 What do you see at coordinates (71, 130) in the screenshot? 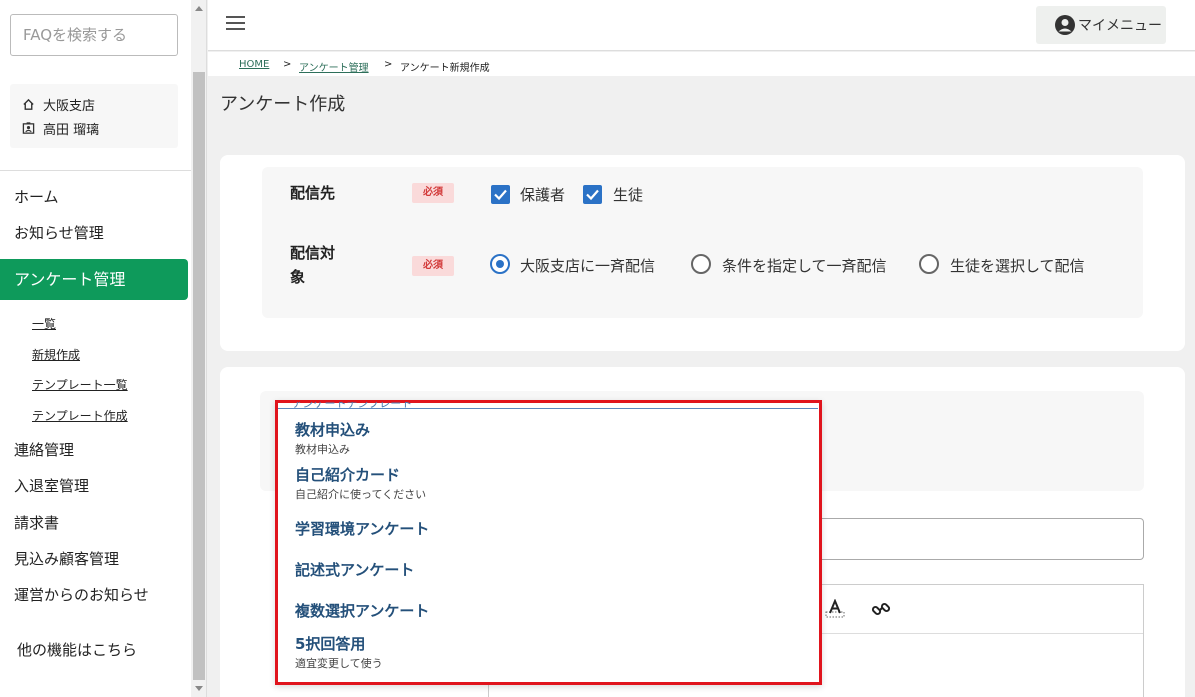
I see `user-name: 高田 瑠璃` at bounding box center [71, 130].